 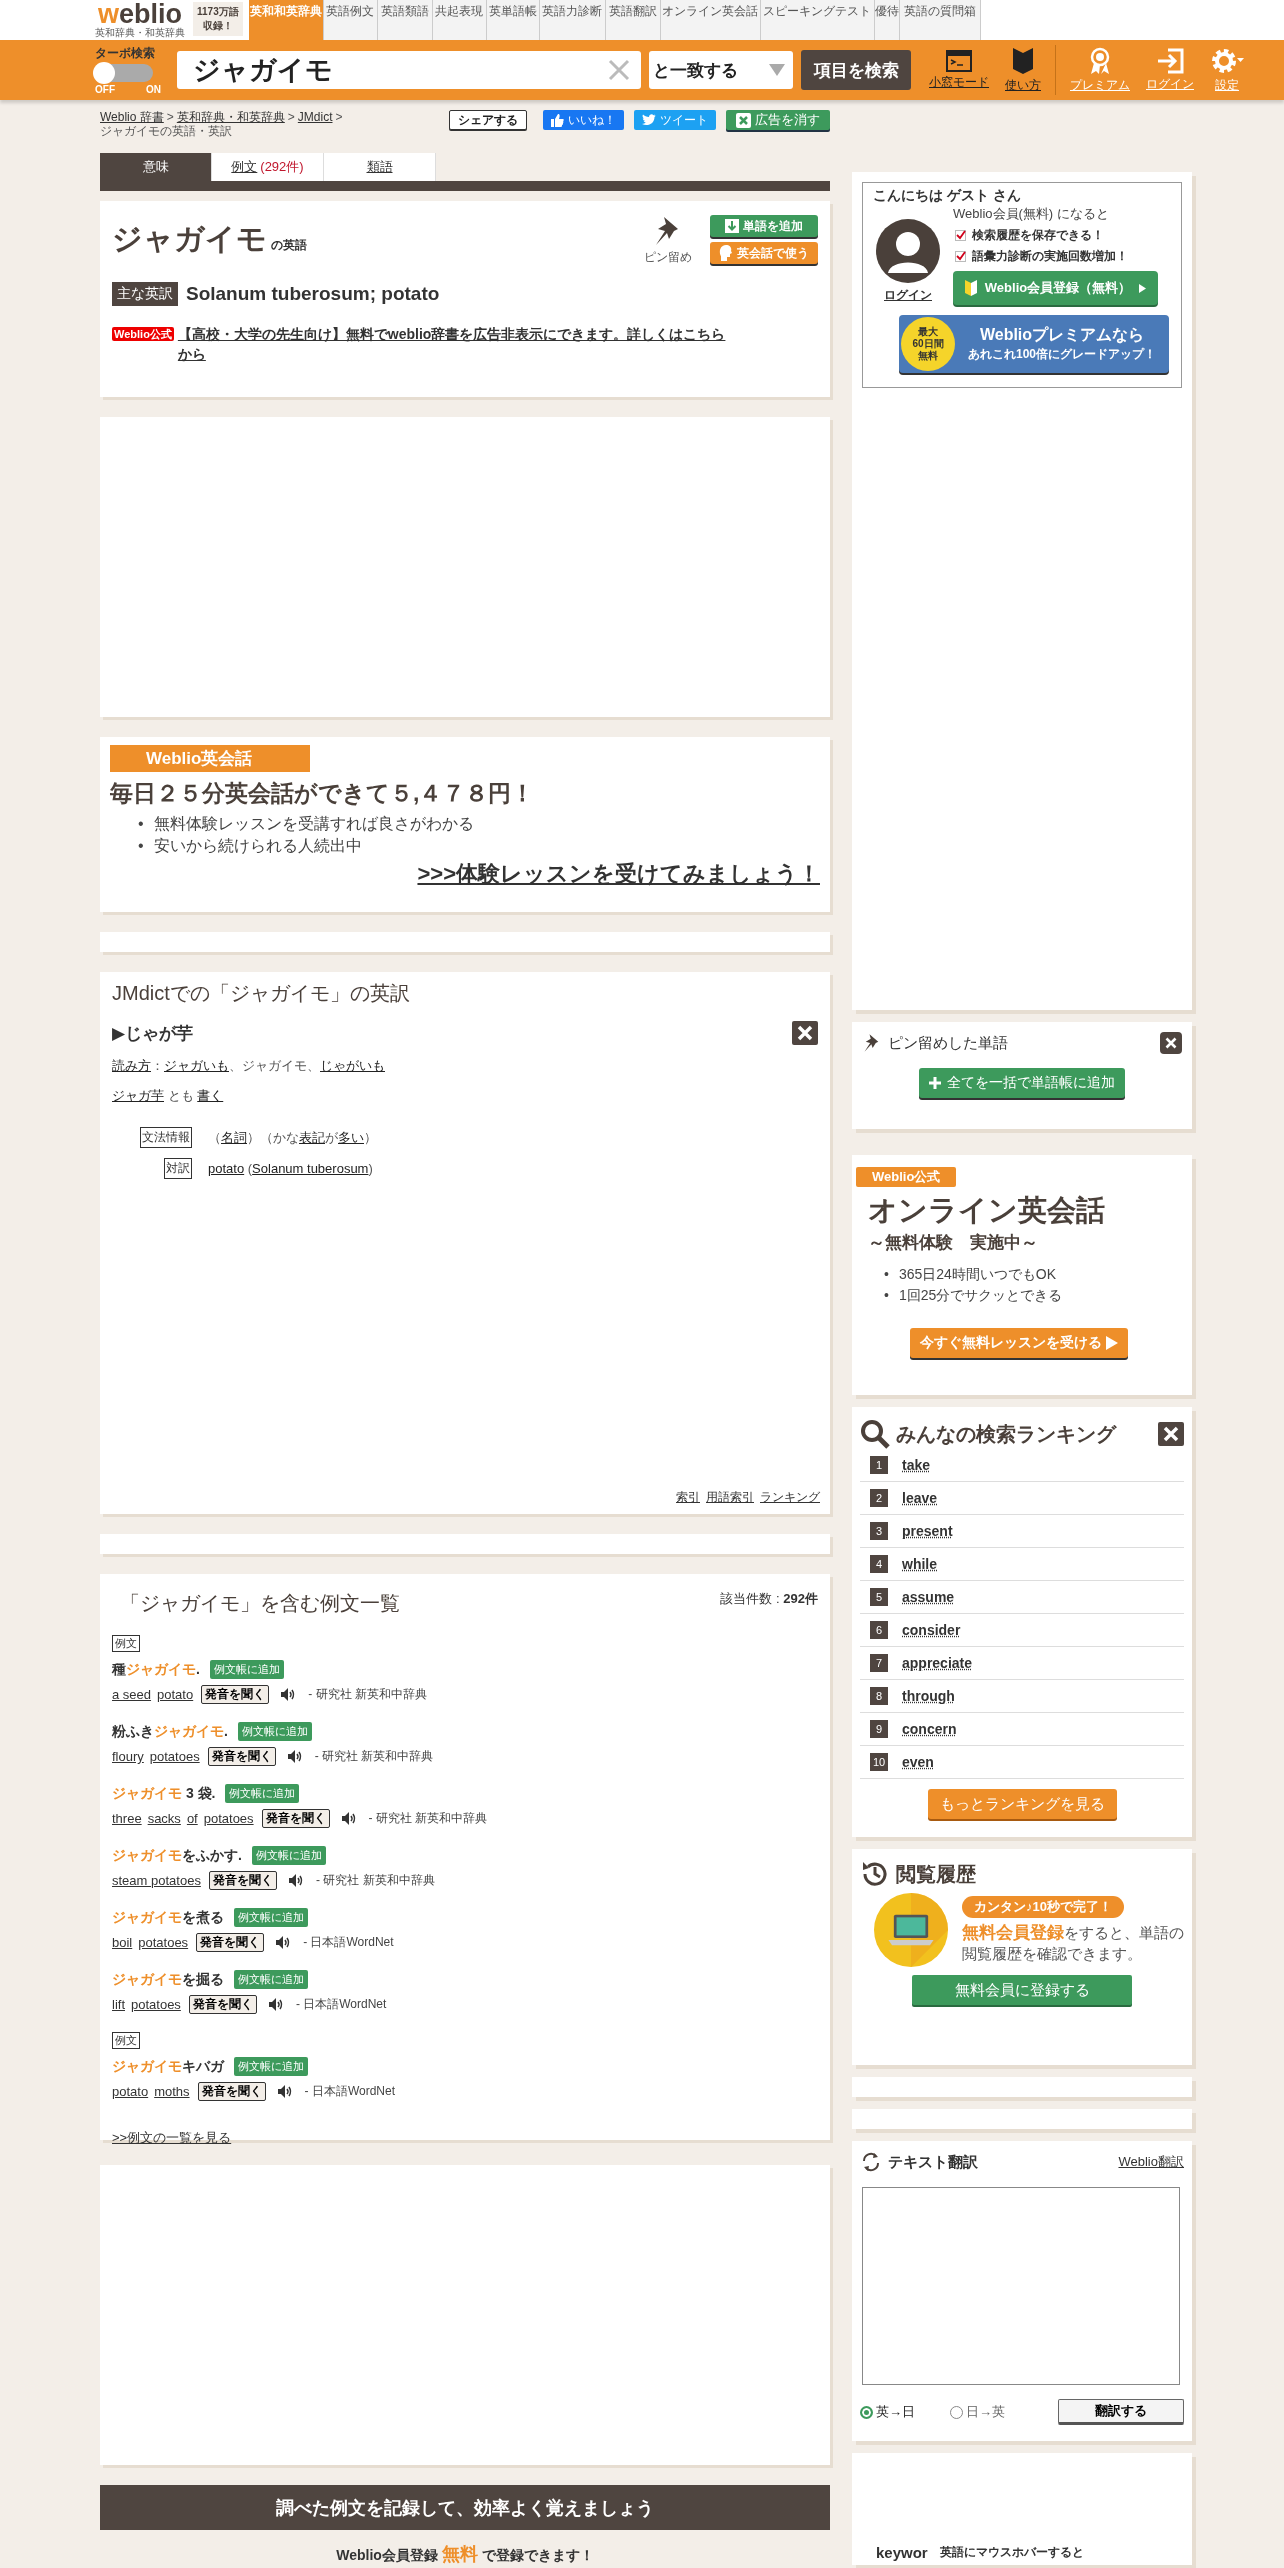 What do you see at coordinates (1022, 1990) in the screenshot?
I see `register-button: 無料会員に登録する` at bounding box center [1022, 1990].